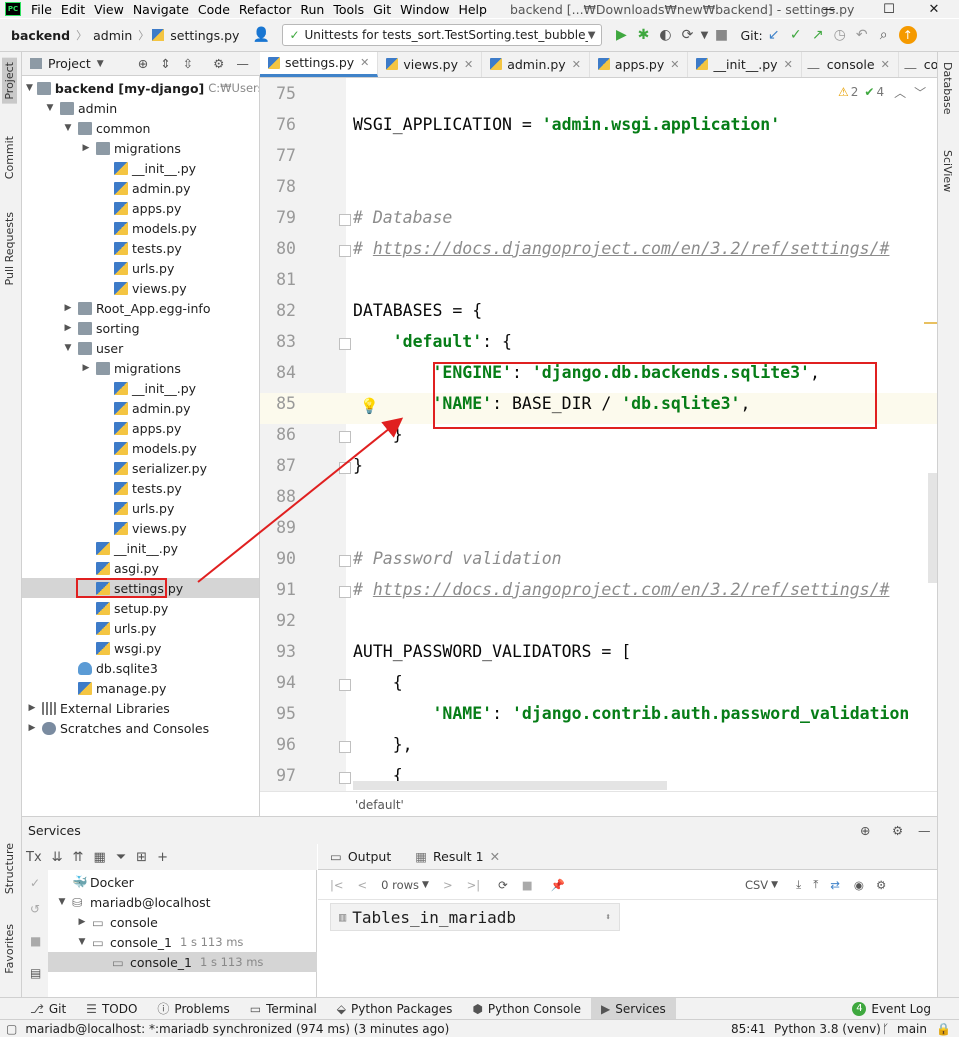  Describe the element at coordinates (261, 35) in the screenshot. I see `user-icon: 👤` at that location.